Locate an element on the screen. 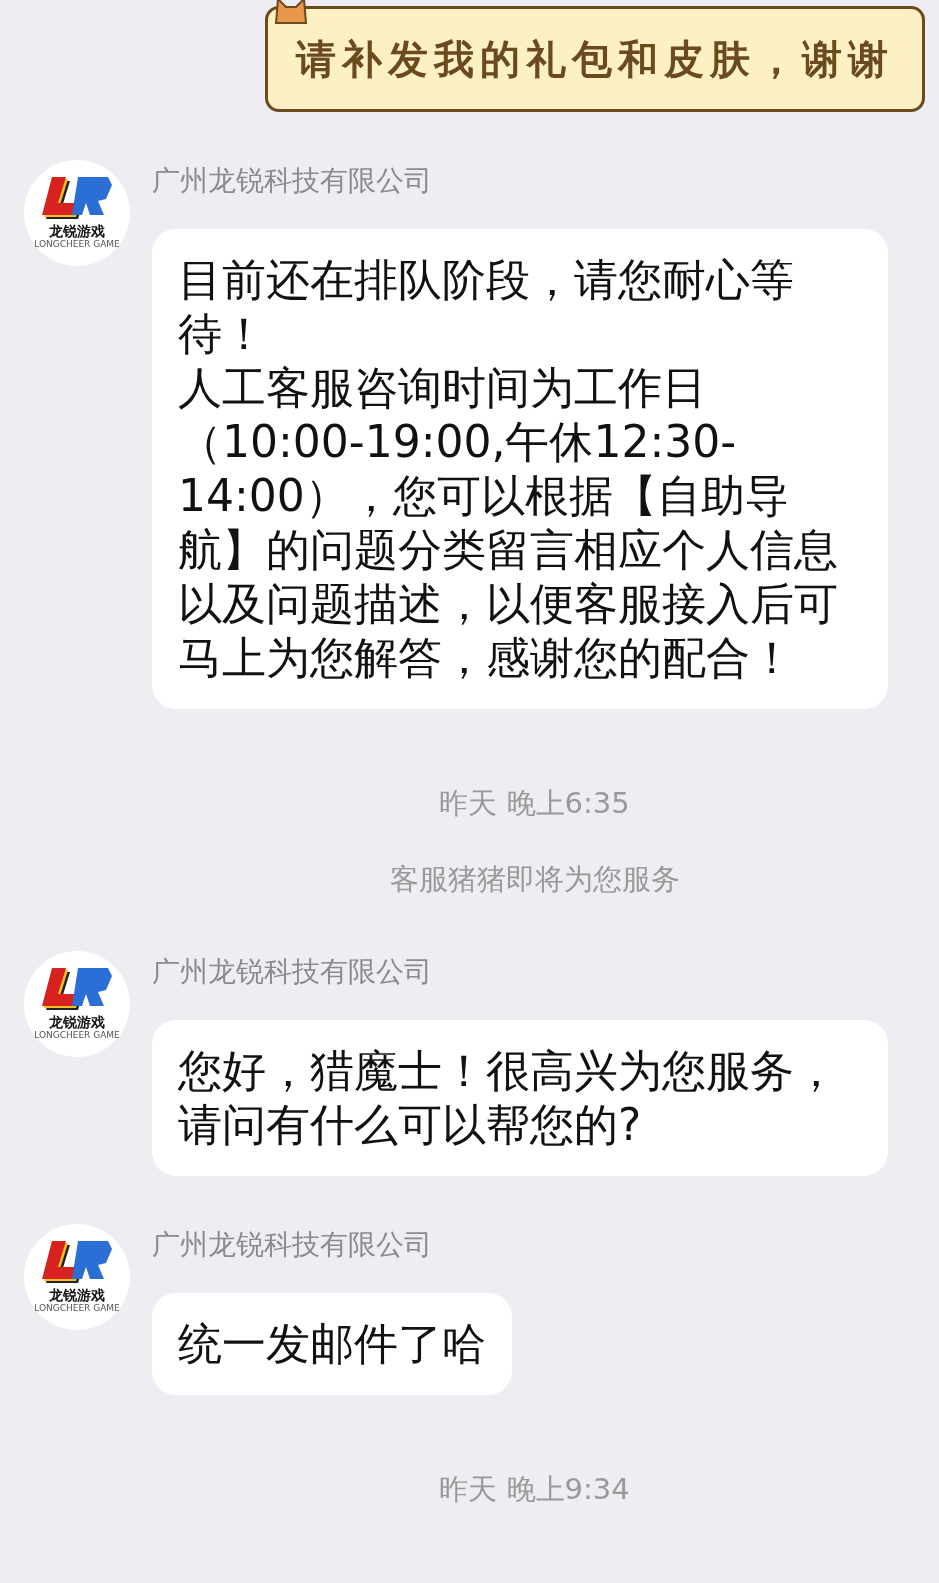 This screenshot has width=939, height=1583. message-text: 请补发我的礼包和皮肤，谢谢 is located at coordinates (595, 59).